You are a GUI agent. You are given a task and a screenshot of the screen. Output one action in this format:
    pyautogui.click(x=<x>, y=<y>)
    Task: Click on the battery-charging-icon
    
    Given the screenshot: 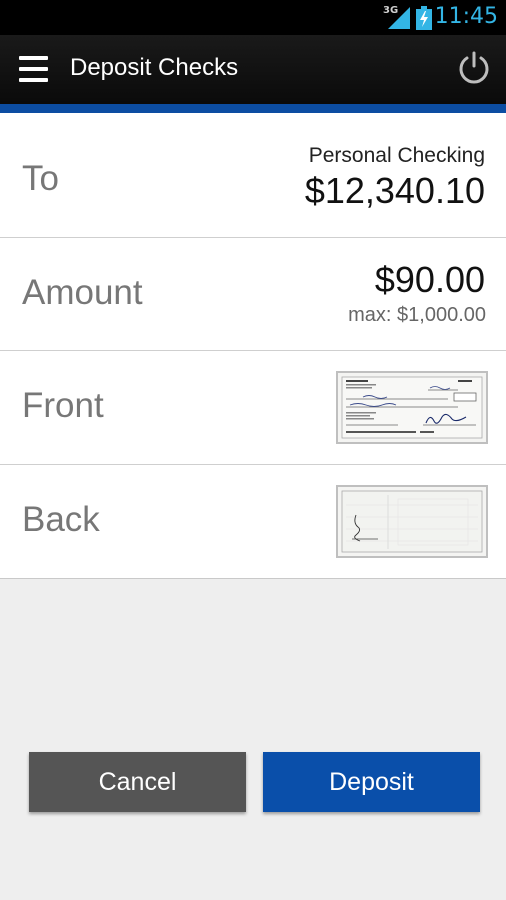 What is the action you would take?
    pyautogui.click(x=424, y=18)
    